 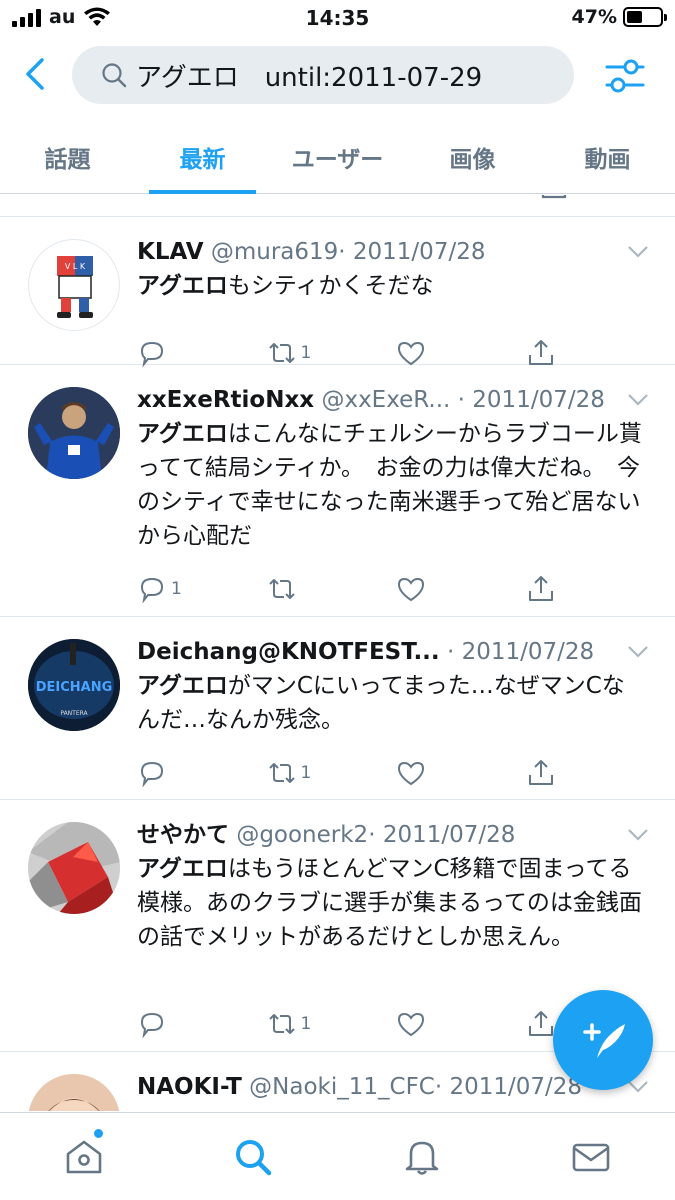 What do you see at coordinates (594, 17) in the screenshot?
I see `battery-percent: 47%` at bounding box center [594, 17].